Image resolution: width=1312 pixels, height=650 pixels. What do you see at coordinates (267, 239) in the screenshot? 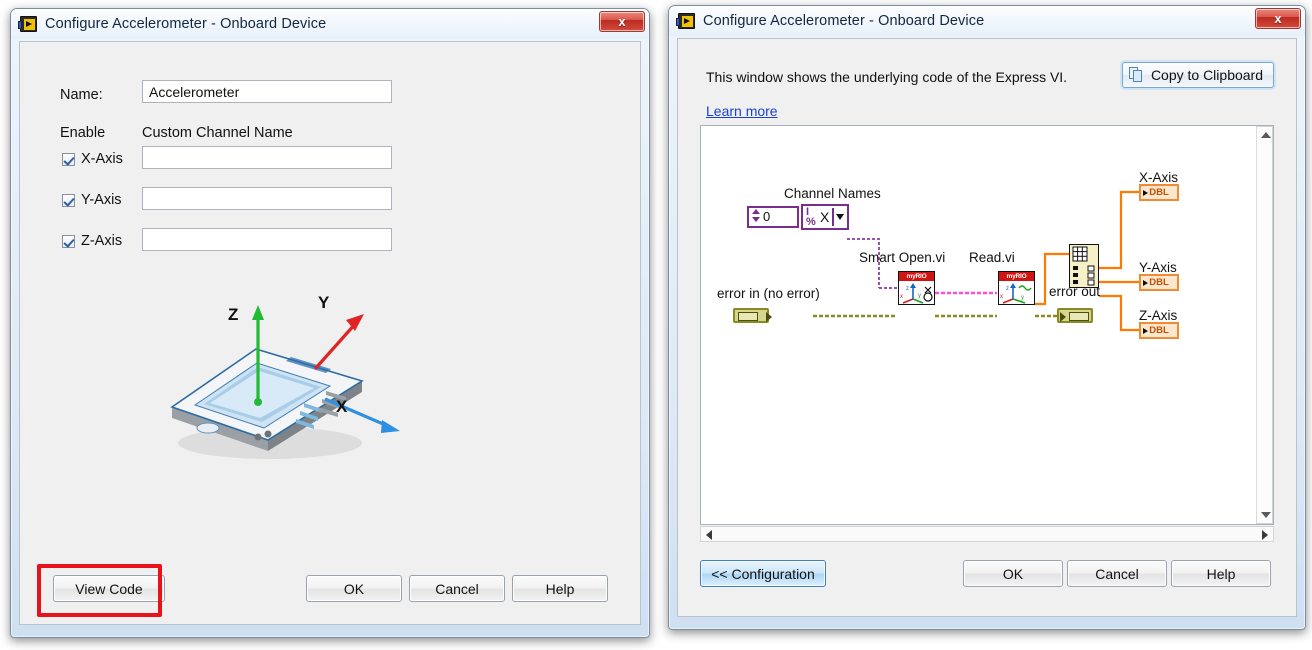
I see `z-axis-custom-name-input` at bounding box center [267, 239].